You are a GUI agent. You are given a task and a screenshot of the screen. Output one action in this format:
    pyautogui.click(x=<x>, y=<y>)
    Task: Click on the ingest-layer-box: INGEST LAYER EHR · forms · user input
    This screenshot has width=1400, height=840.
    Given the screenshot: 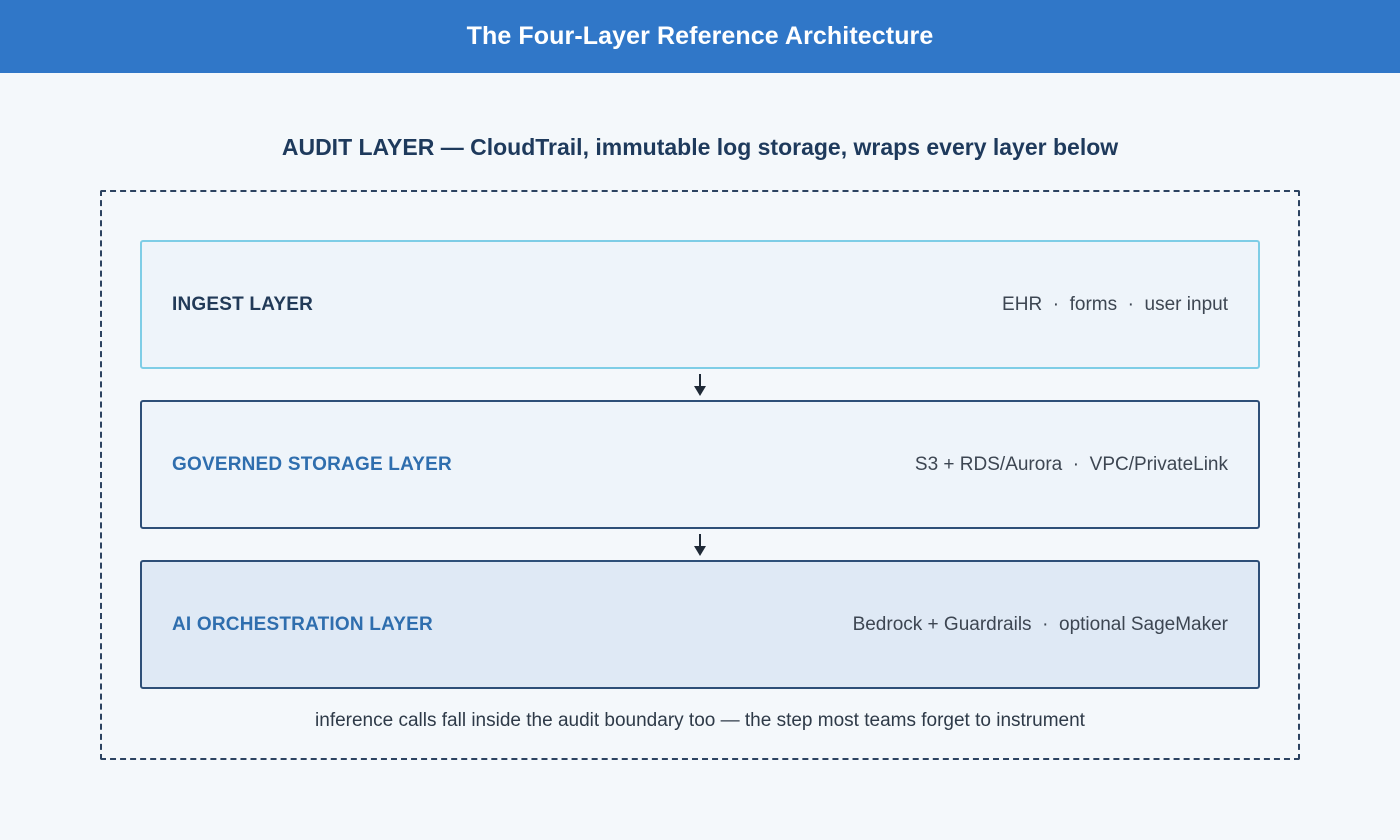 What is the action you would take?
    pyautogui.click(x=700, y=304)
    